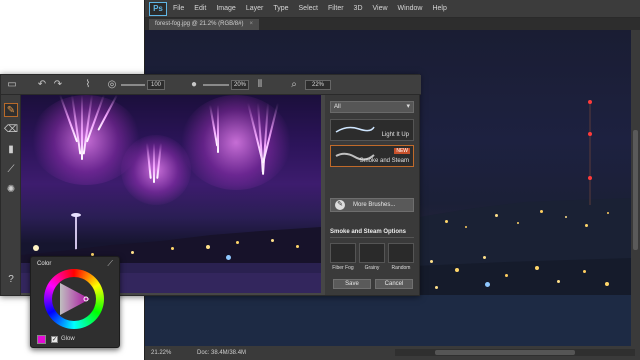 This screenshot has width=640, height=360. I want to click on brush-name: Smoke and Steam, so click(384, 161).